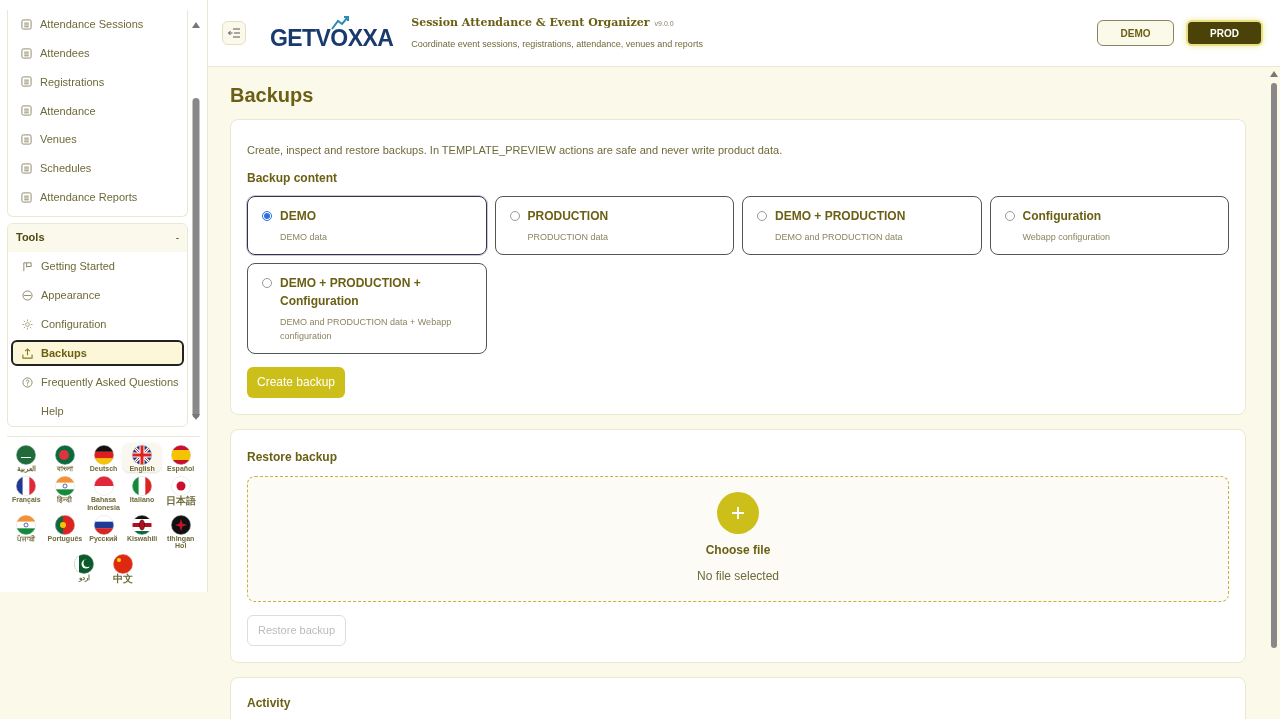 Image resolution: width=1280 pixels, height=719 pixels. I want to click on choose-file-label: Choose file, so click(738, 550).